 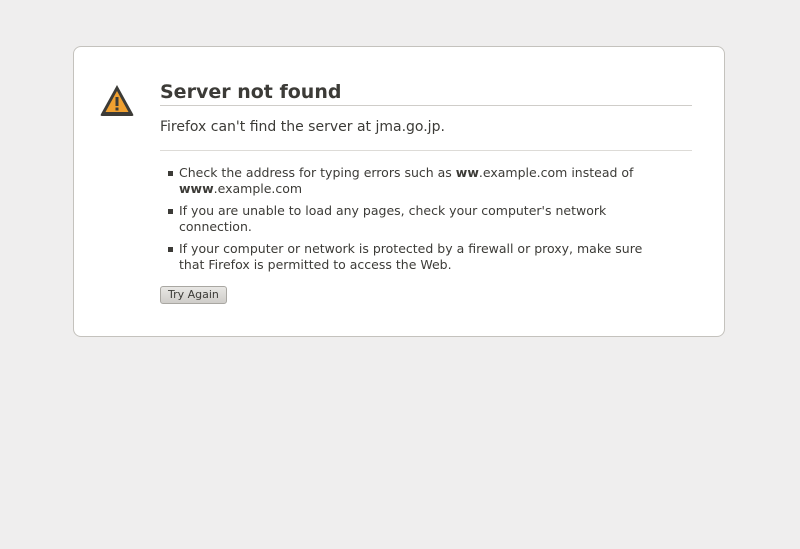 I want to click on try-again-button: Try Again, so click(x=193, y=295).